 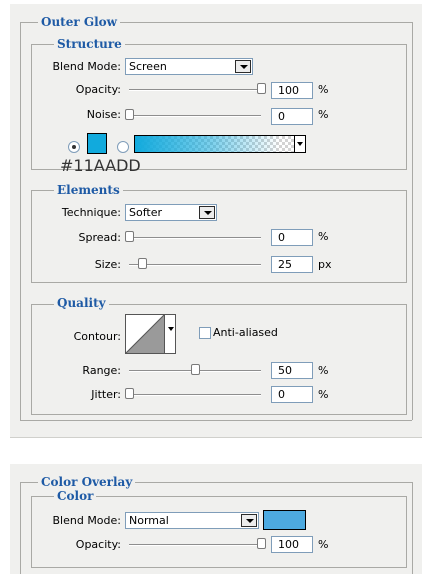 What do you see at coordinates (219, 532) in the screenshot?
I see `overlay-color-group` at bounding box center [219, 532].